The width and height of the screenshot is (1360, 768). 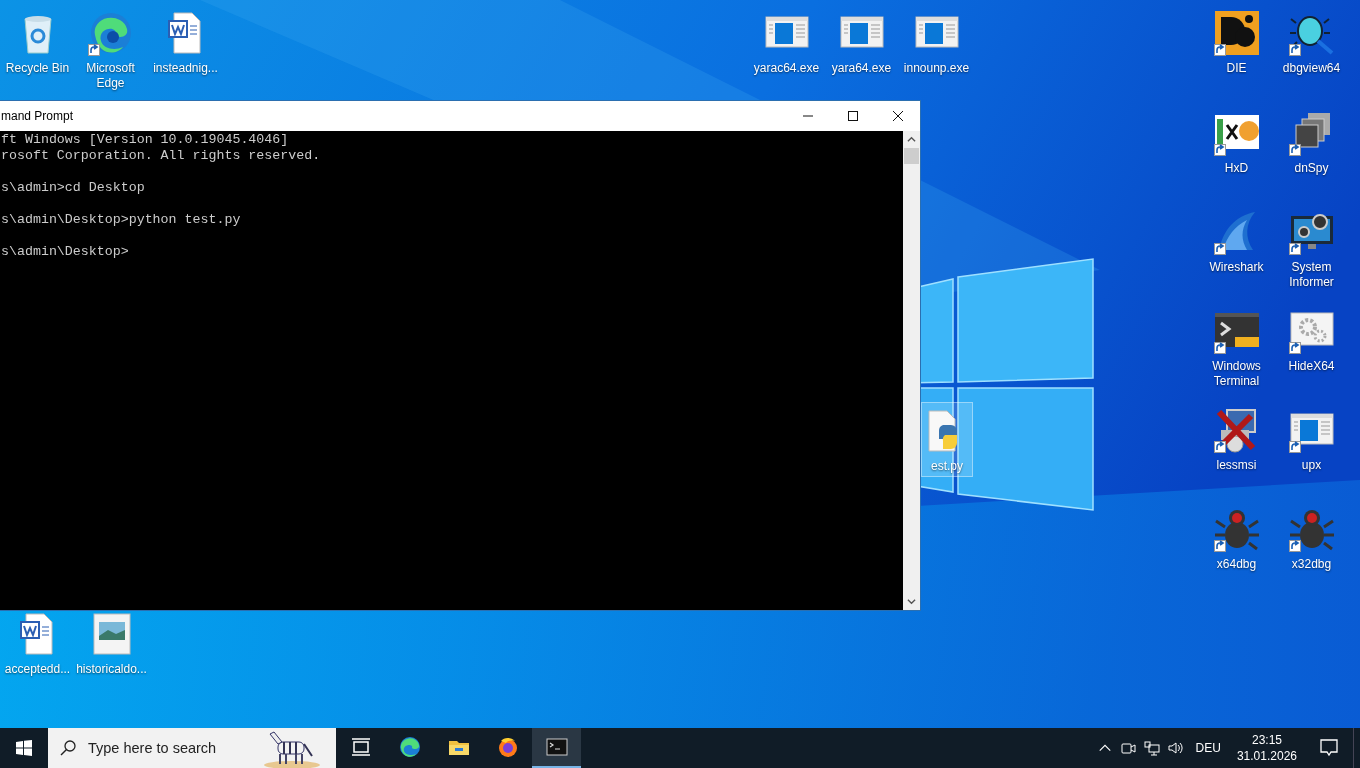 What do you see at coordinates (936, 68) in the screenshot?
I see `icon-label: innounp.exe` at bounding box center [936, 68].